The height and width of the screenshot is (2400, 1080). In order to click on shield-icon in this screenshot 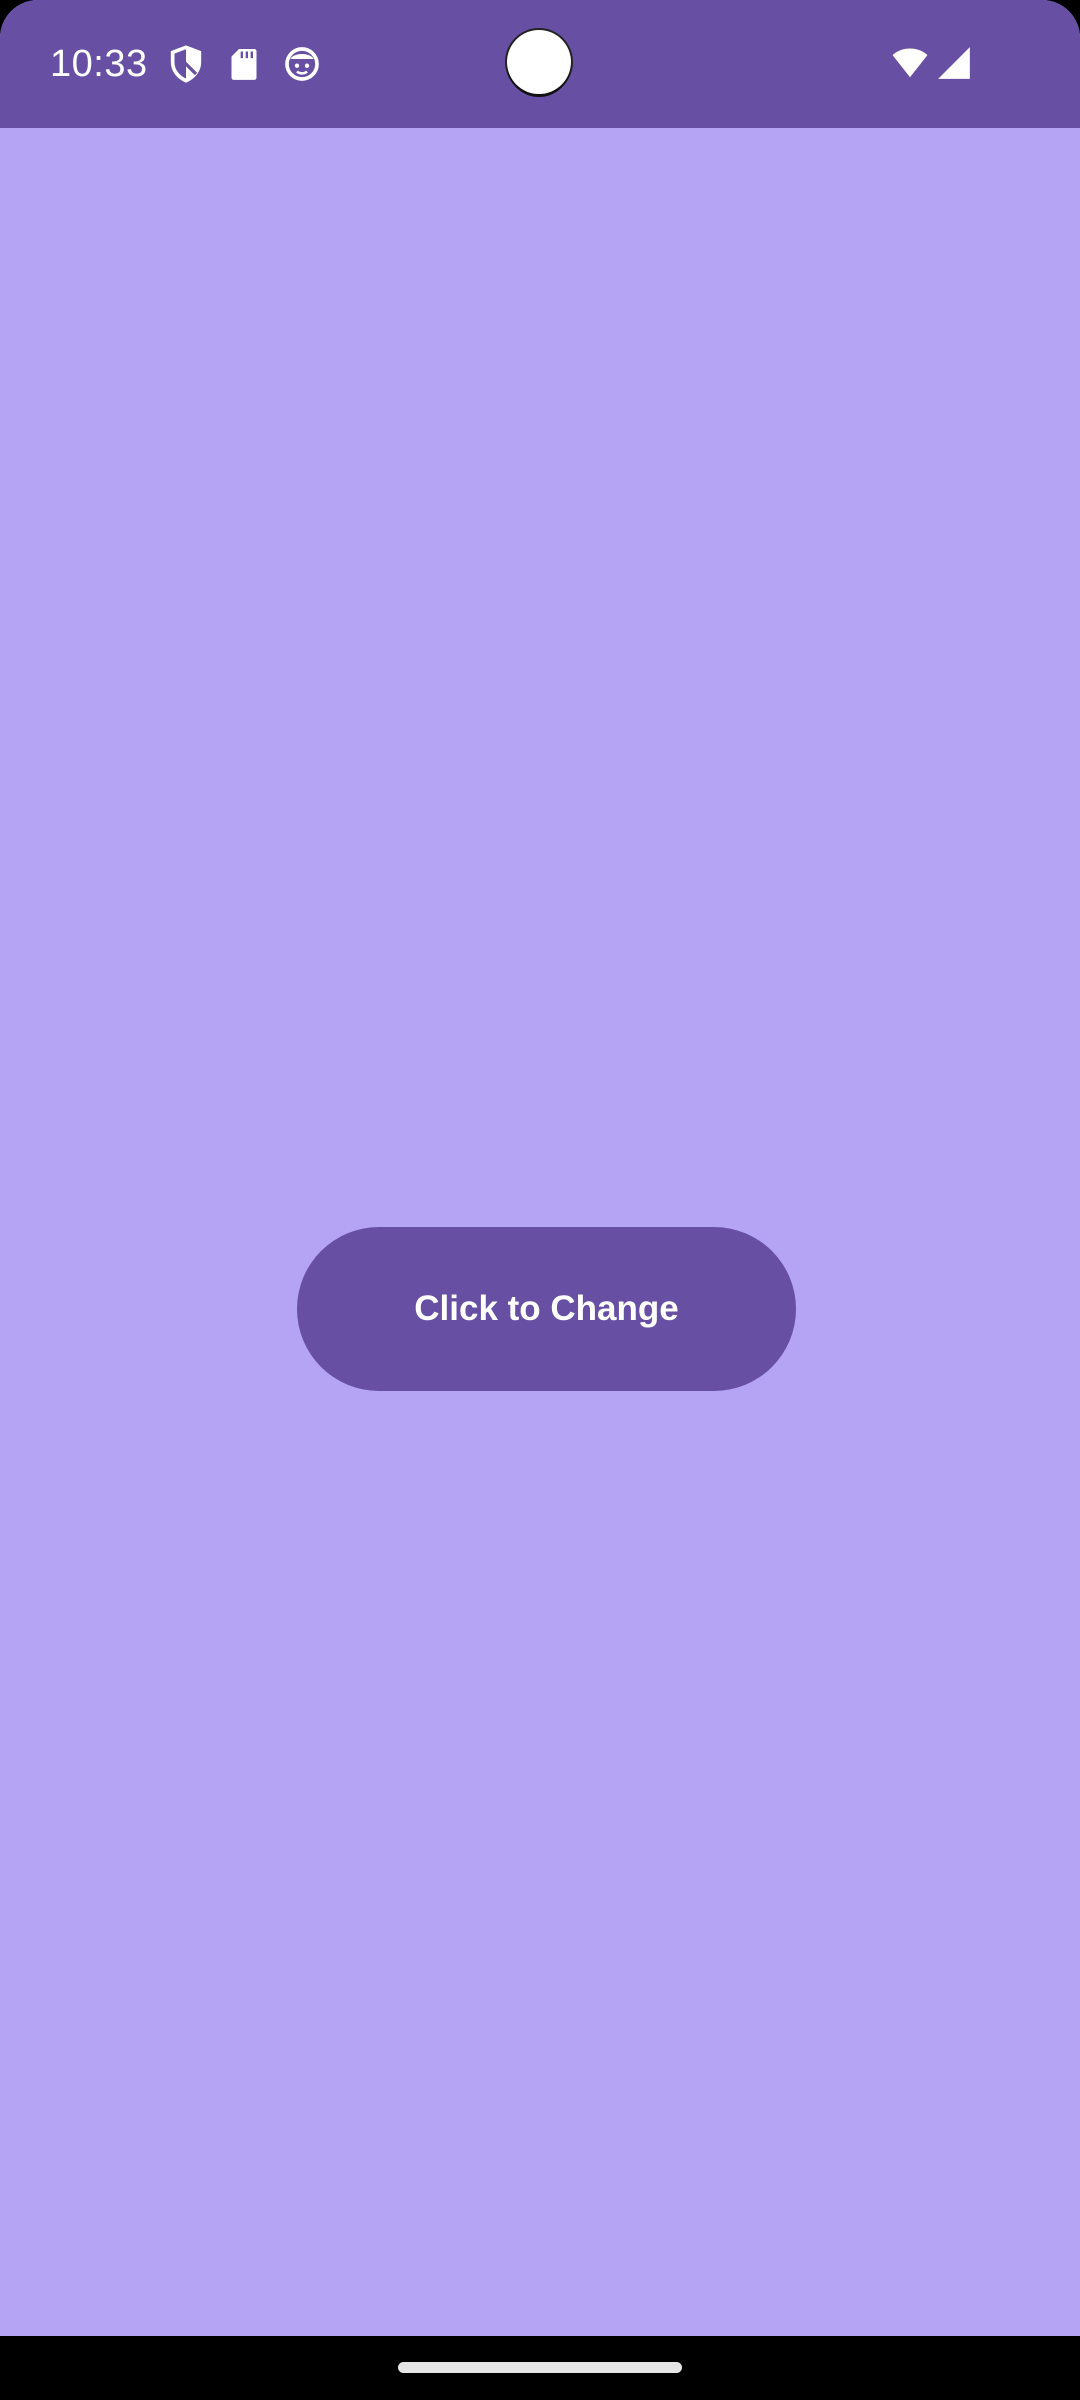, I will do `click(186, 64)`.